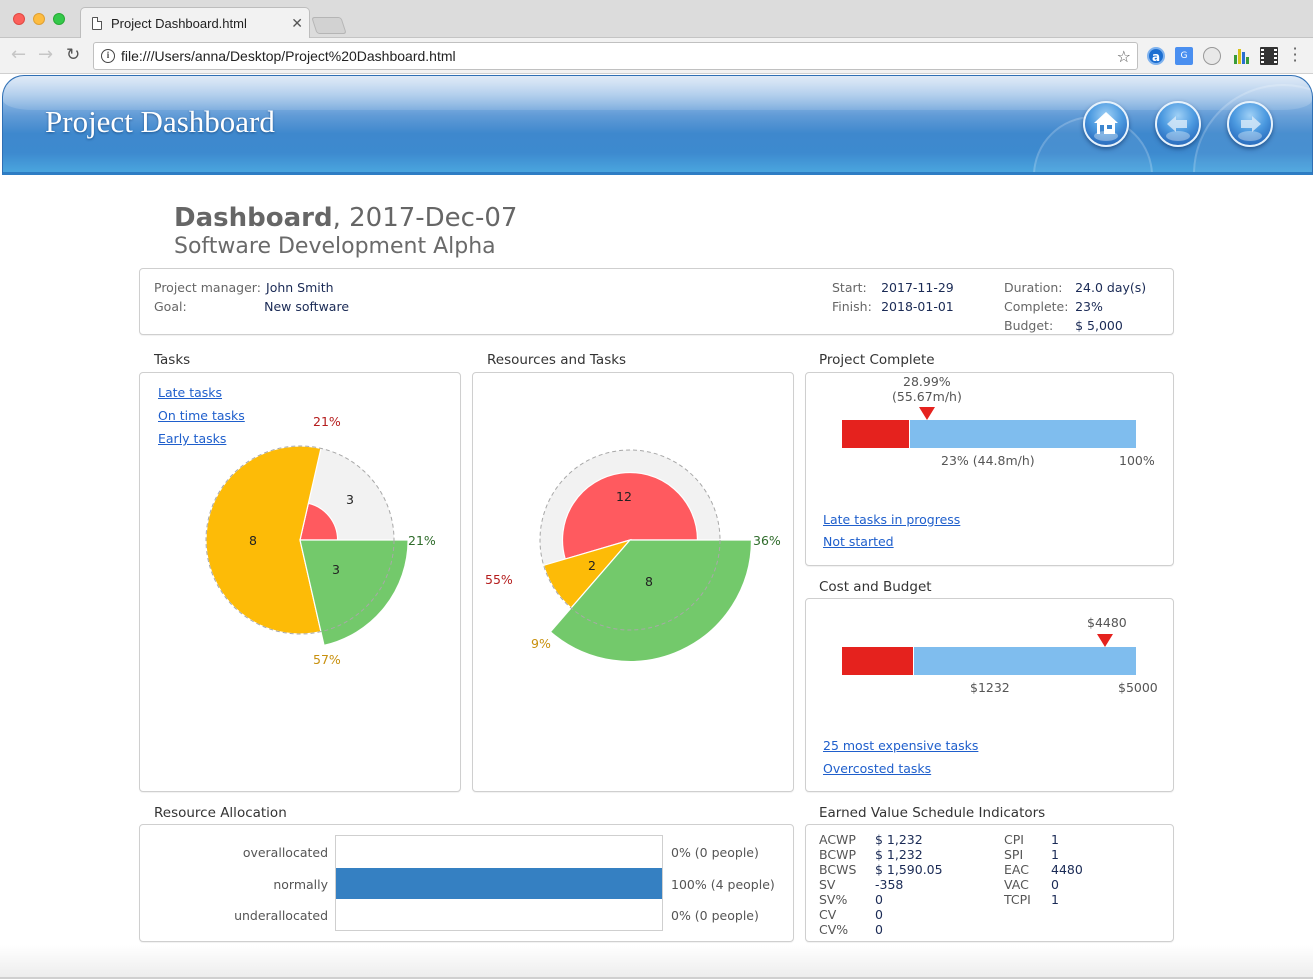 The image size is (1313, 979). I want to click on ev-label-acwp: ACWP, so click(837, 839).